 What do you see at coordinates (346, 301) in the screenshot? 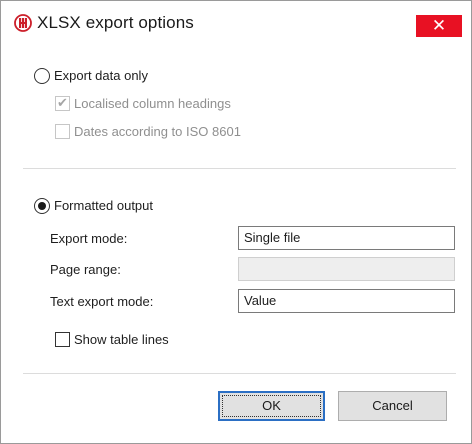
I see `text-export-mode-field: Value` at bounding box center [346, 301].